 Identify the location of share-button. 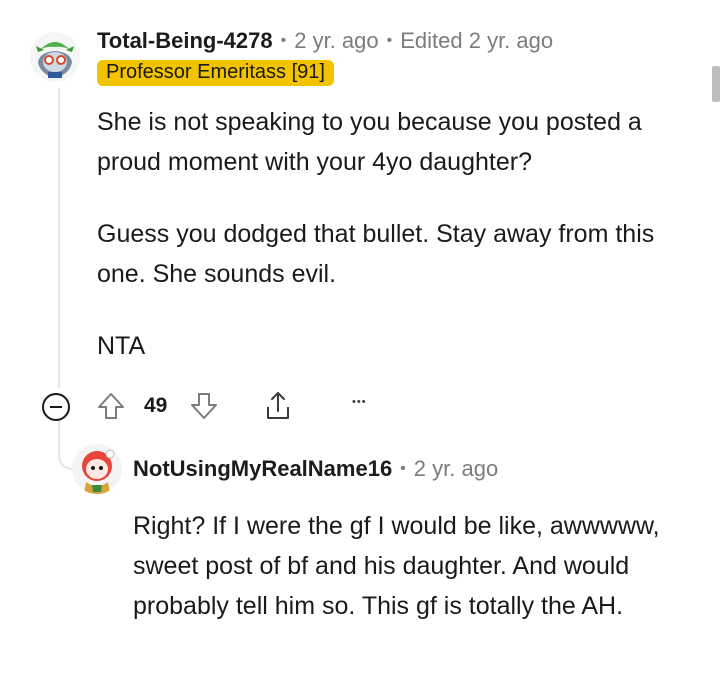
(278, 406).